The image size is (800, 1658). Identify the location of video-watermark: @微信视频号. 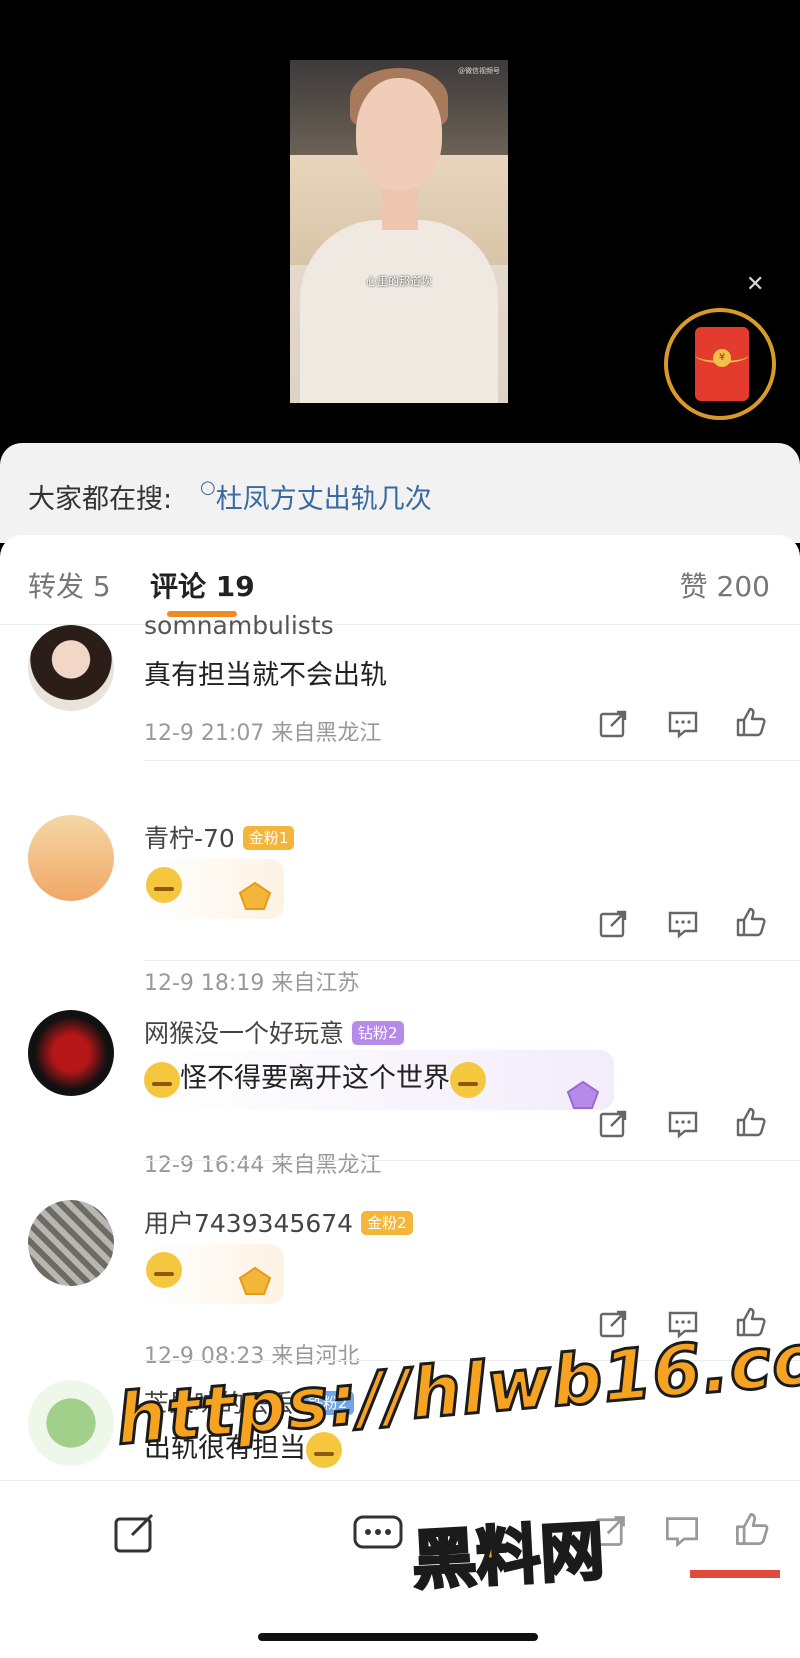
(479, 71).